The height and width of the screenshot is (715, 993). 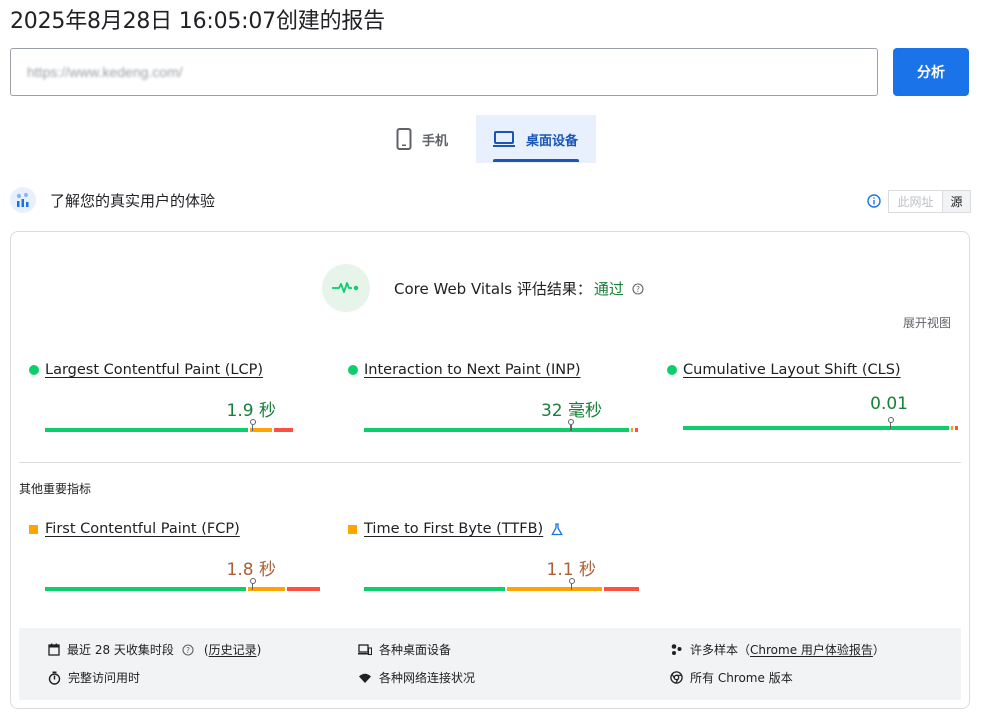 I want to click on footer-network: 各种网络连接状况, so click(x=416, y=677).